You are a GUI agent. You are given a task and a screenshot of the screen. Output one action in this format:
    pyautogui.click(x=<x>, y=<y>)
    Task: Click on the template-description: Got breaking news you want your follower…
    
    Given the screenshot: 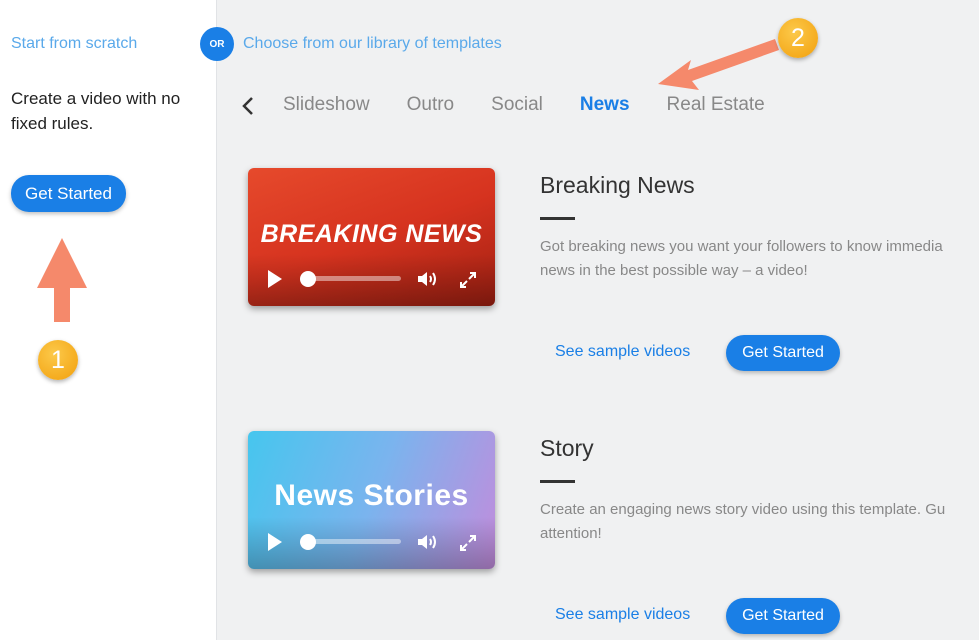 What is the action you would take?
    pyautogui.click(x=741, y=258)
    